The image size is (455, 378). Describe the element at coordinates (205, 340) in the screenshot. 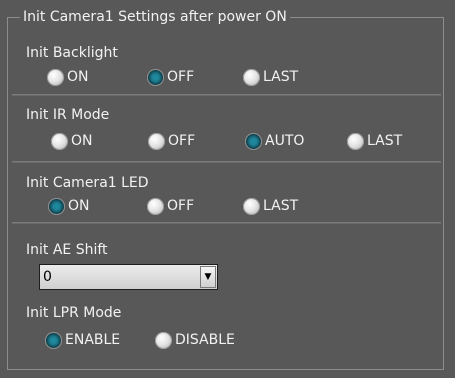

I see `lpr-disable-label: DISABLE` at that location.